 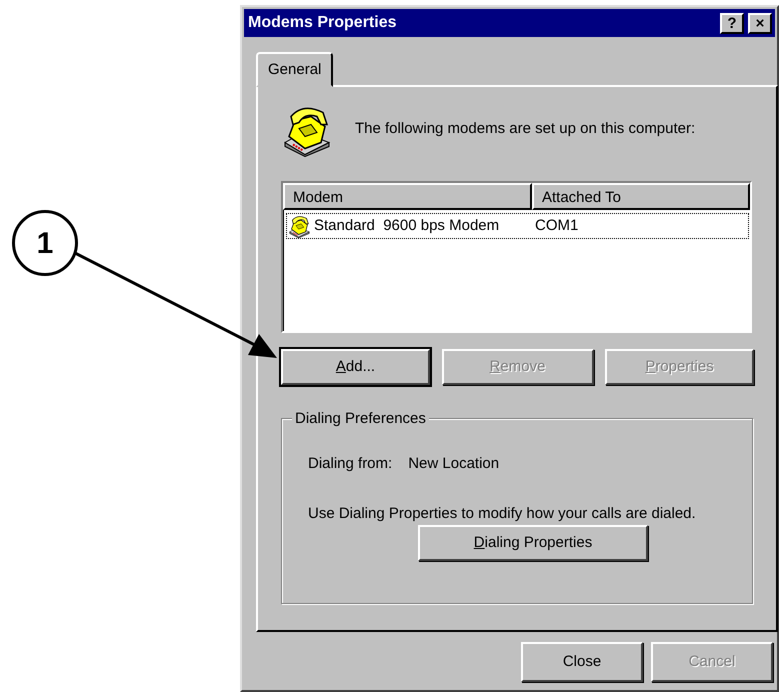 What do you see at coordinates (641, 196) in the screenshot?
I see `column-header: Attached To` at bounding box center [641, 196].